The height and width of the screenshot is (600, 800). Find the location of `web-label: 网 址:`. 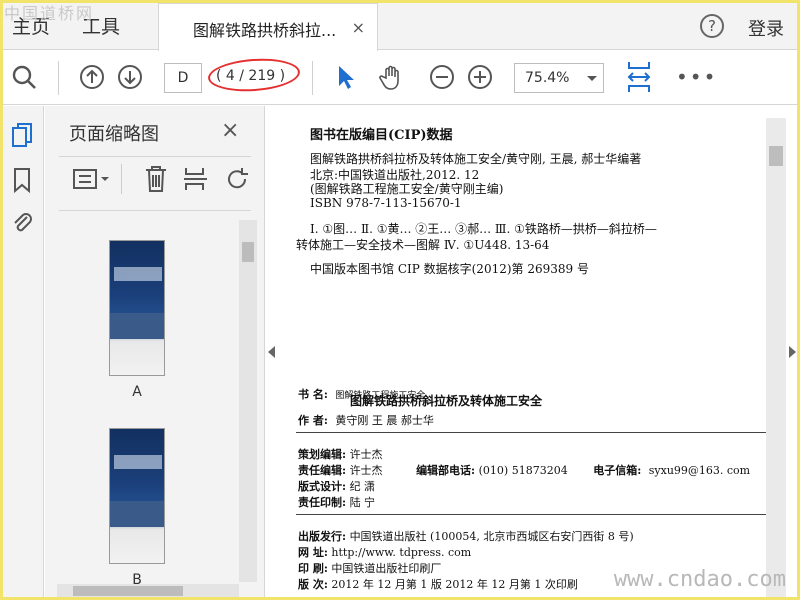

web-label: 网 址: is located at coordinates (313, 552).